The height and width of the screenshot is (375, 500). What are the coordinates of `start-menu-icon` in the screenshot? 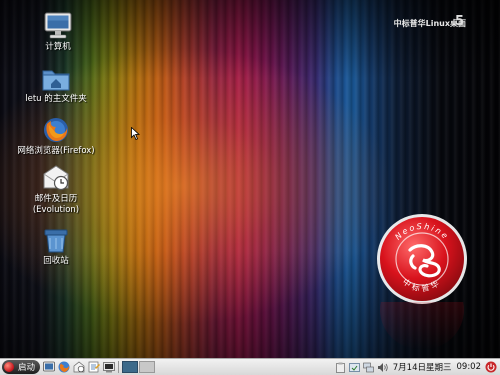 It's located at (9, 367).